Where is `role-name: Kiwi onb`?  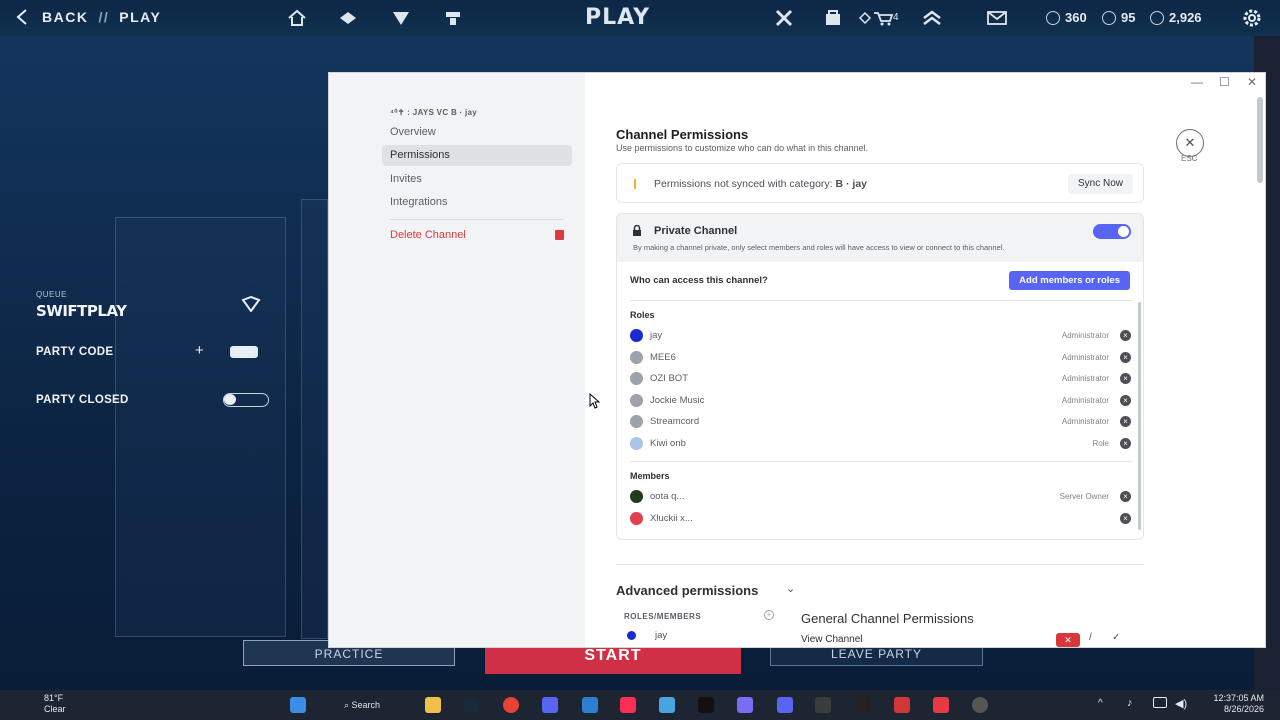 role-name: Kiwi onb is located at coordinates (668, 443).